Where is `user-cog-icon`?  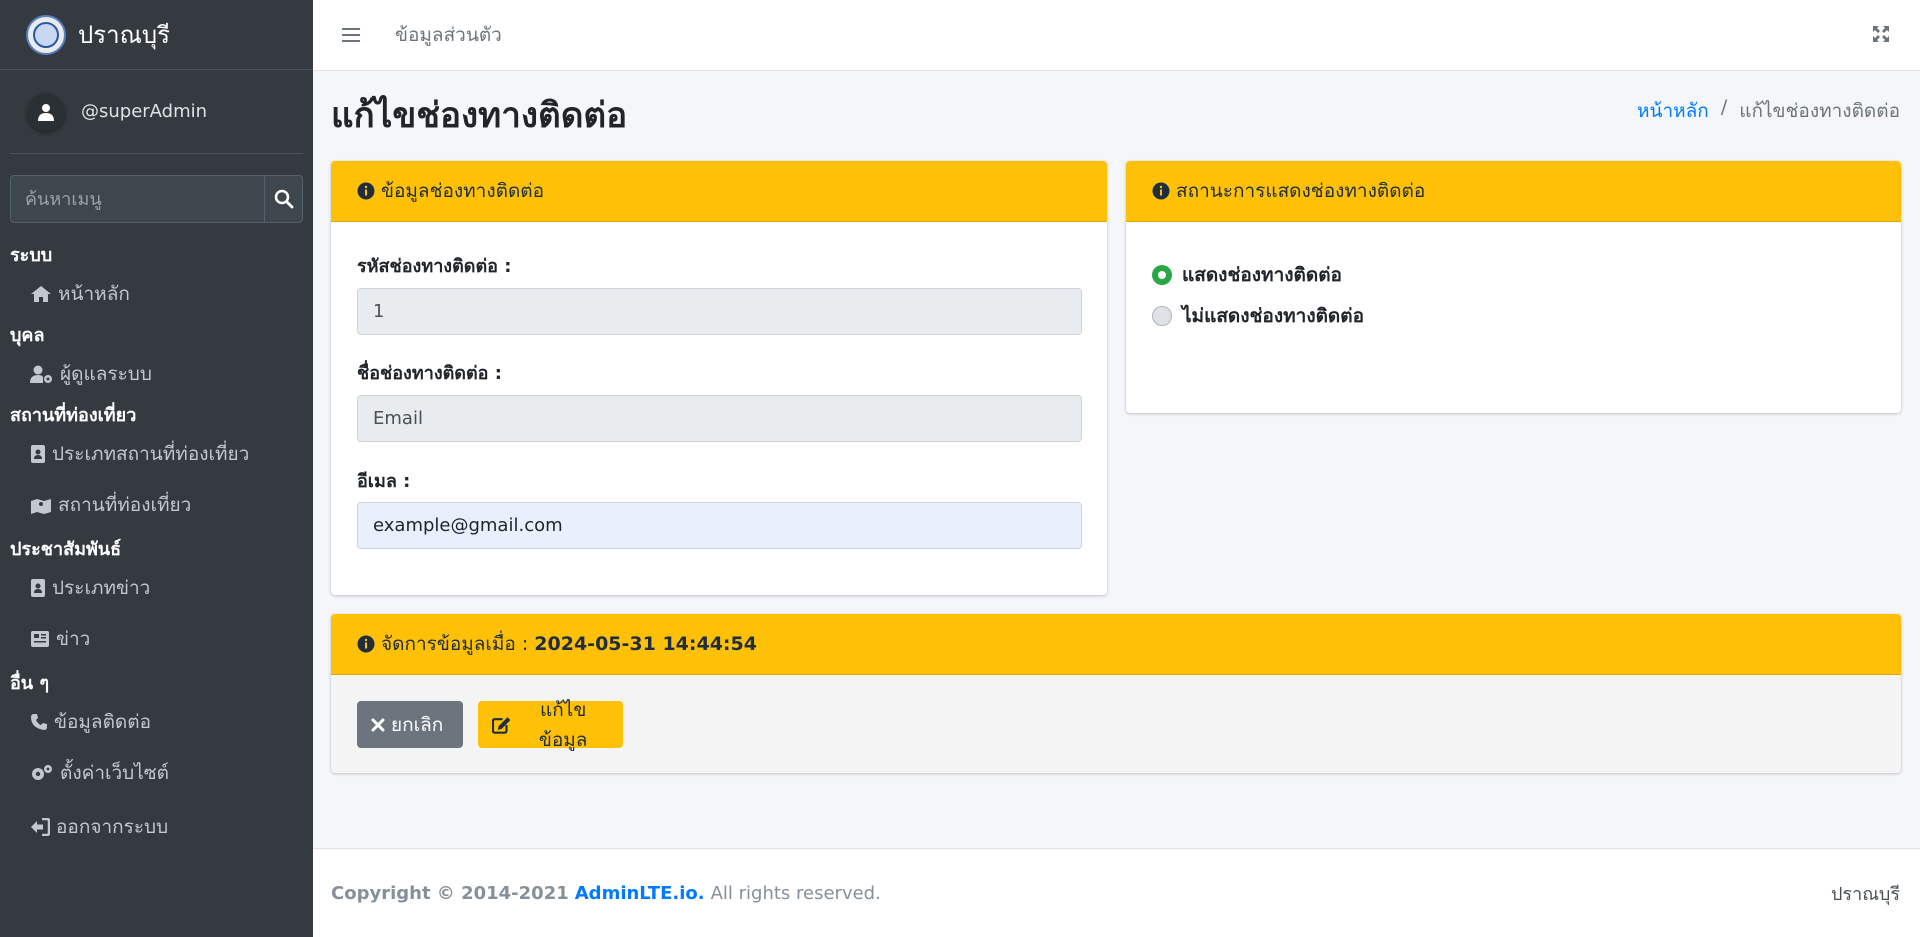
user-cog-icon is located at coordinates (41, 374).